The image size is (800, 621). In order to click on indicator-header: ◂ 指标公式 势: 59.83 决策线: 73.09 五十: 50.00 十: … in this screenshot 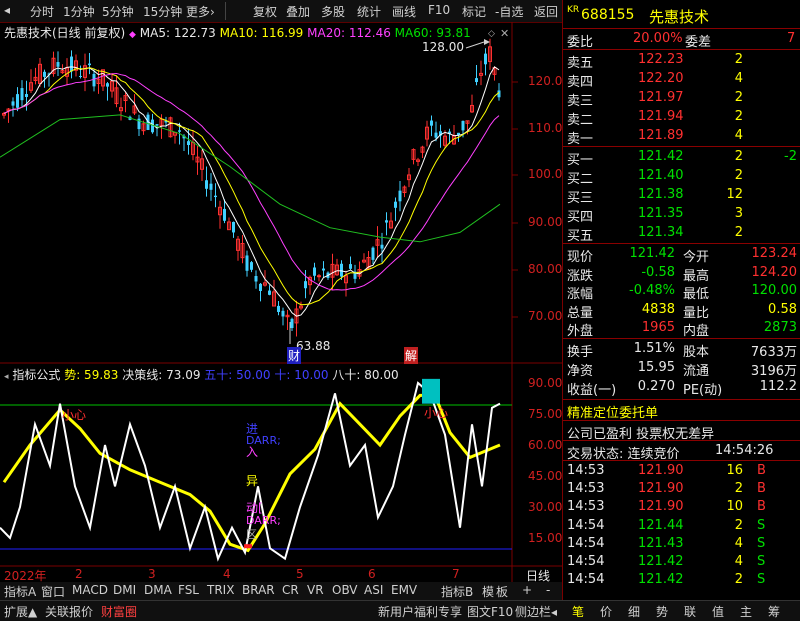, I will do `click(201, 374)`.